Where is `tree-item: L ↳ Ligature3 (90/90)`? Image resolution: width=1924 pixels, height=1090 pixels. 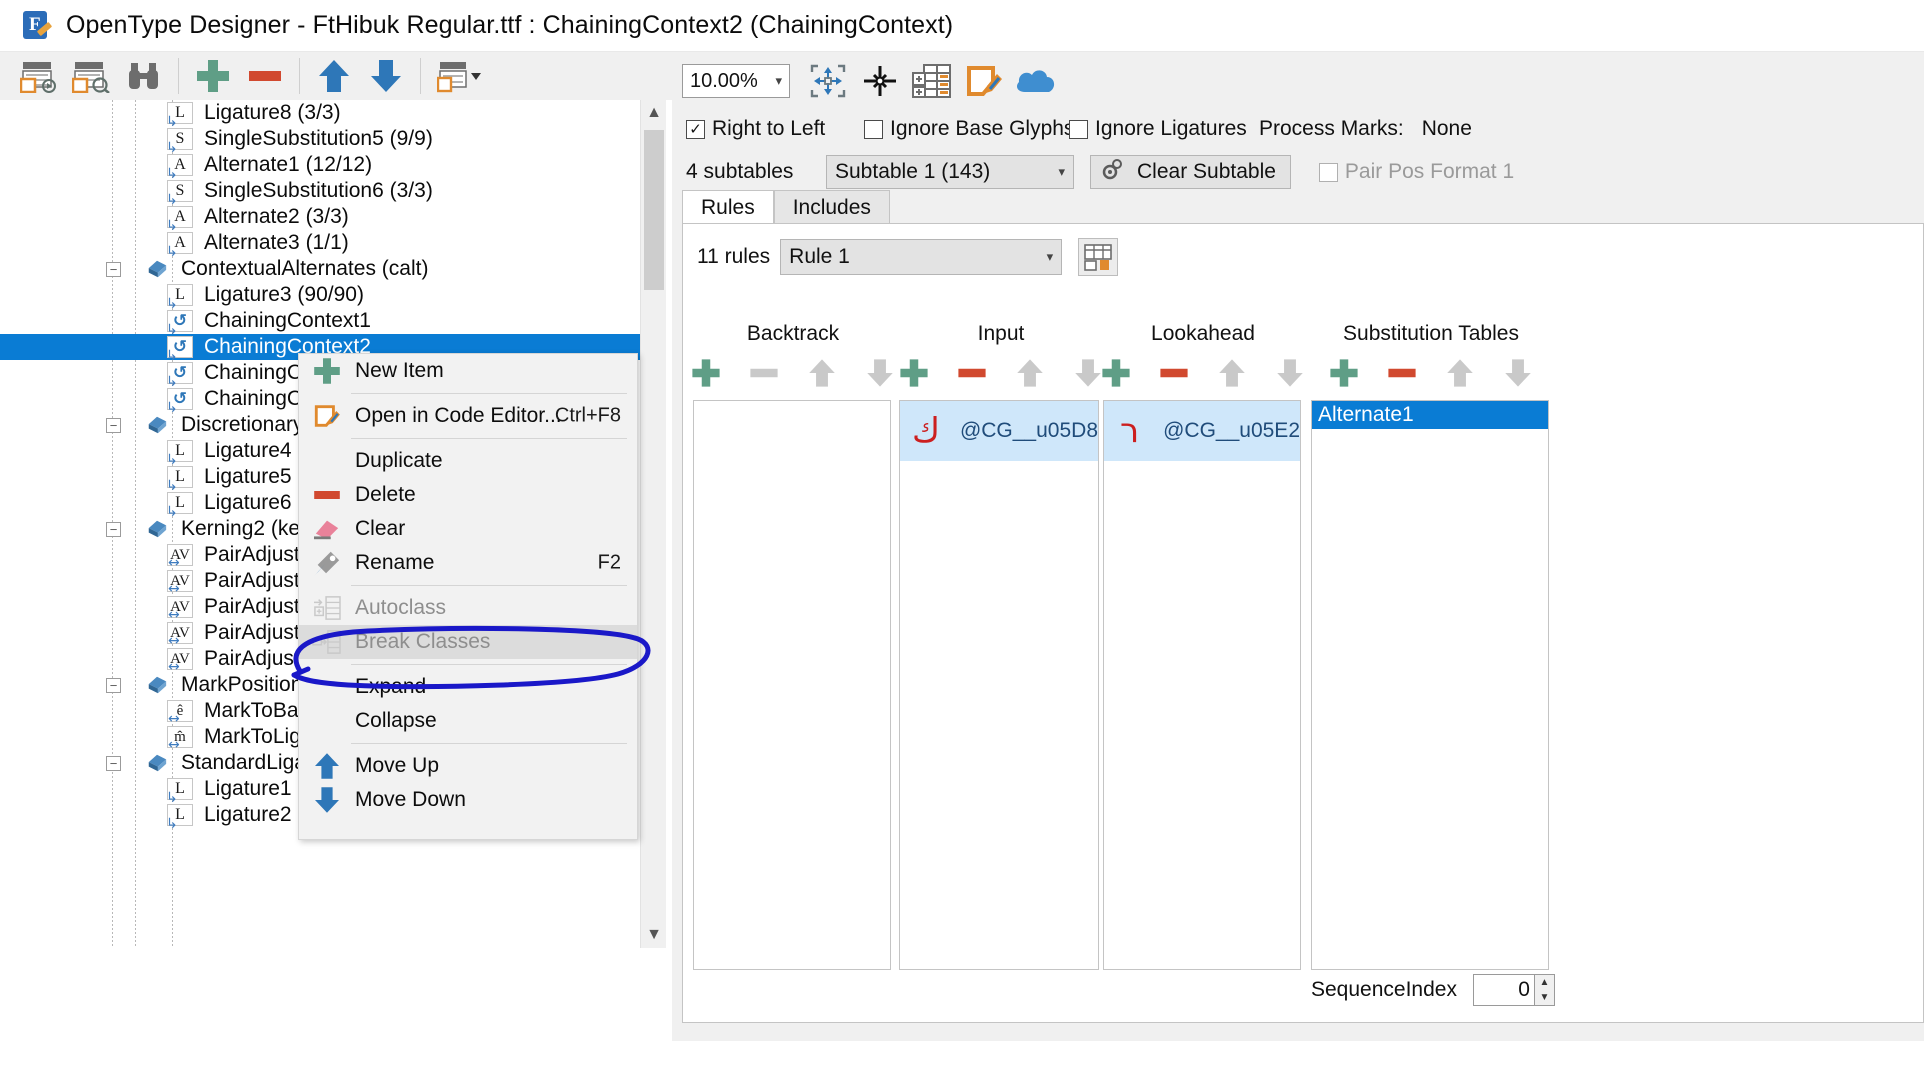 tree-item: L ↳ Ligature3 (90/90) is located at coordinates (336, 297).